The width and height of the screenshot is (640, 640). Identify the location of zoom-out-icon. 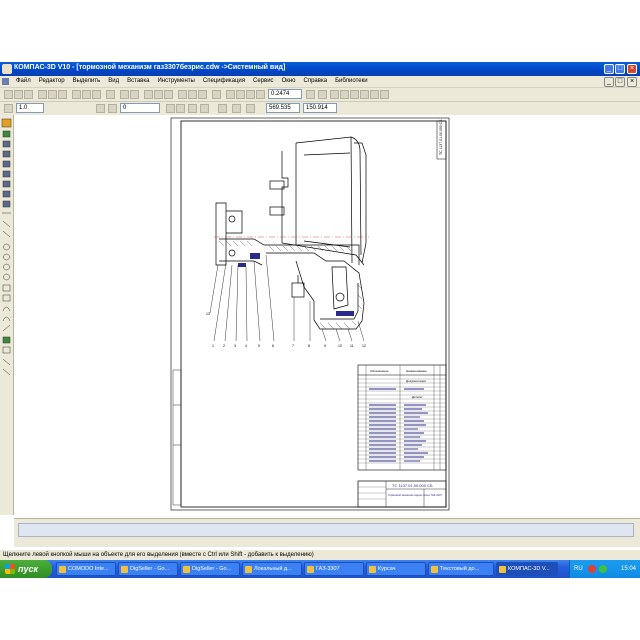
(250, 94).